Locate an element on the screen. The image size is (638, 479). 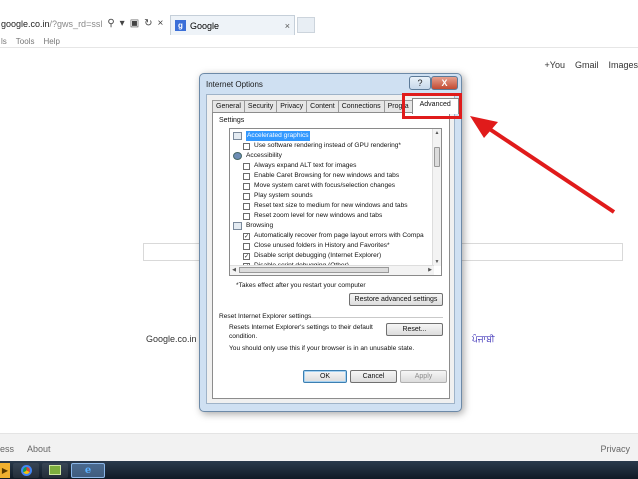
app-window-icon is located at coordinates (55, 470).